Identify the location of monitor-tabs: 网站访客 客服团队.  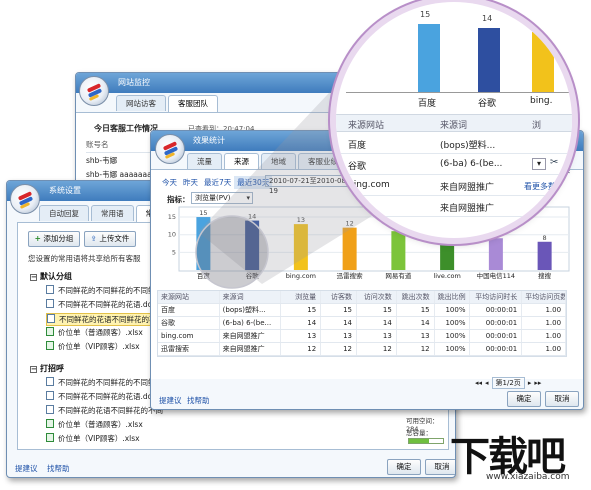
(167, 103).